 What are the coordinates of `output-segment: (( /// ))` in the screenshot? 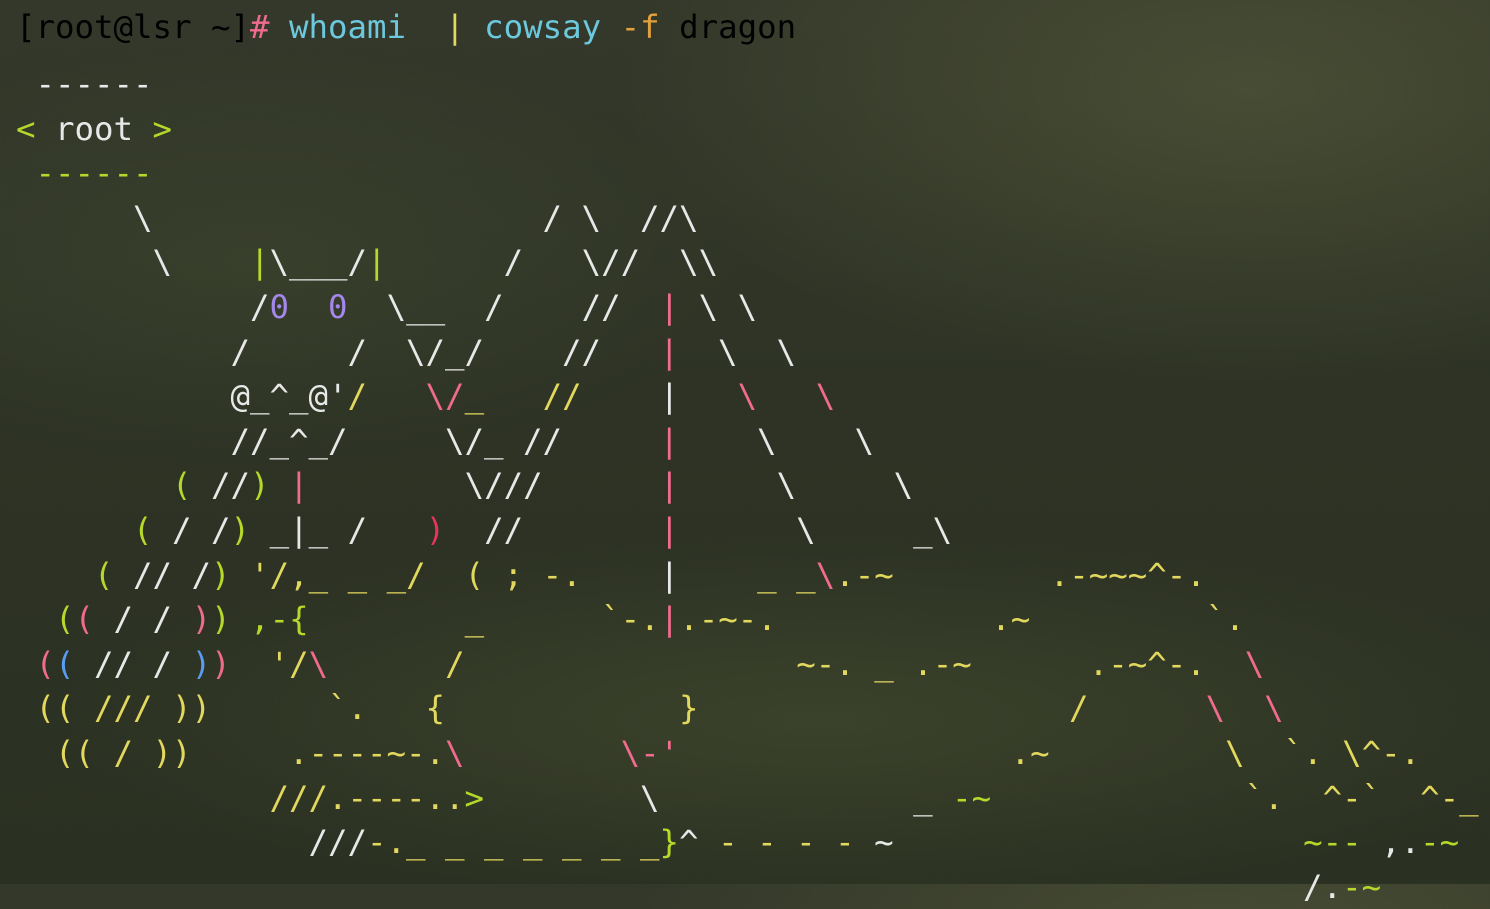 It's located at (172, 708).